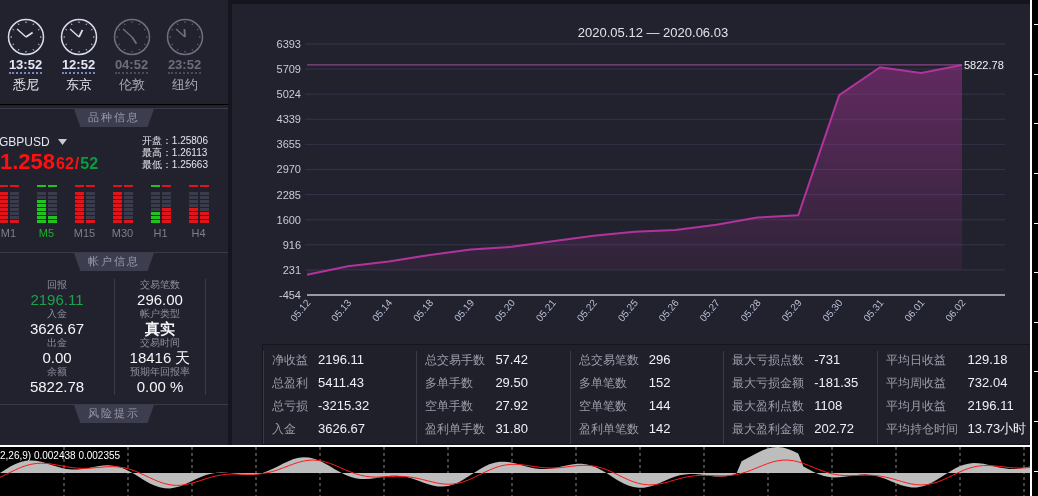  Describe the element at coordinates (25, 85) in the screenshot. I see `city-name: 悉尼` at that location.